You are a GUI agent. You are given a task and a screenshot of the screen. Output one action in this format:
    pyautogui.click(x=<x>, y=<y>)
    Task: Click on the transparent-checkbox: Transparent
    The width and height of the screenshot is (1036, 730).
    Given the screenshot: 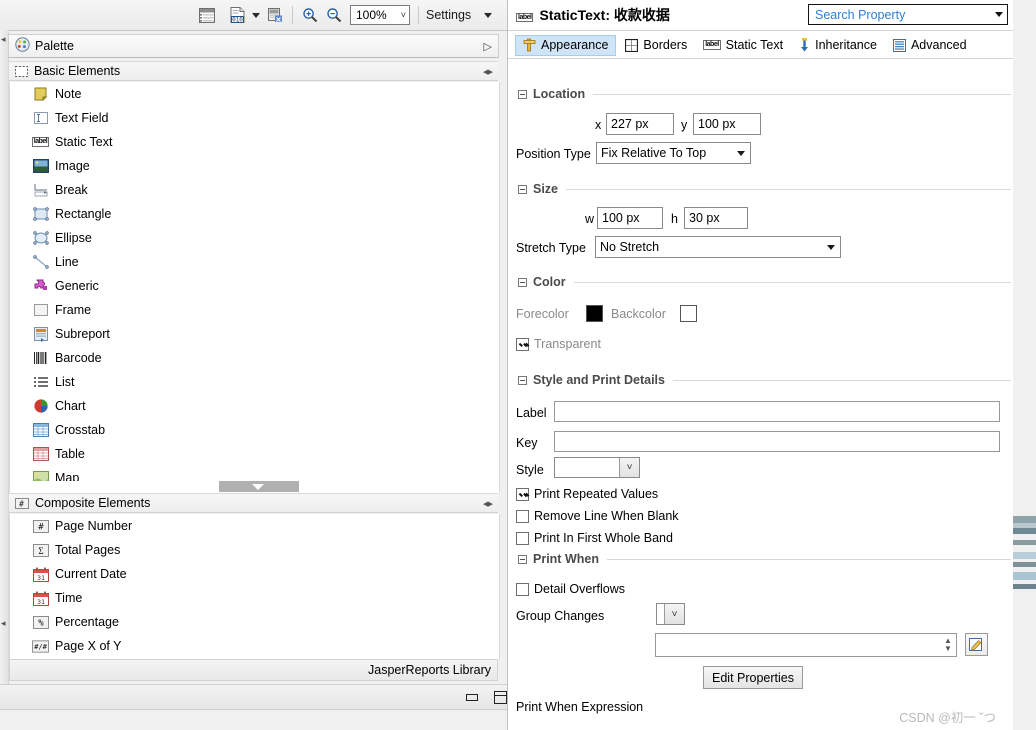 What is the action you would take?
    pyautogui.click(x=558, y=344)
    